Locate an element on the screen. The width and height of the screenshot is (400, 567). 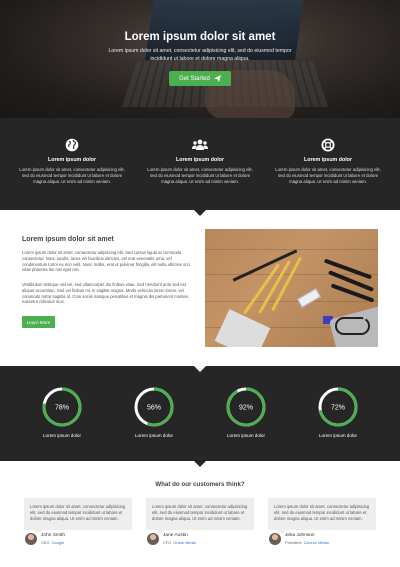
stat-item: 92% Lorem ipsum dolor is located at coordinates (246, 412).